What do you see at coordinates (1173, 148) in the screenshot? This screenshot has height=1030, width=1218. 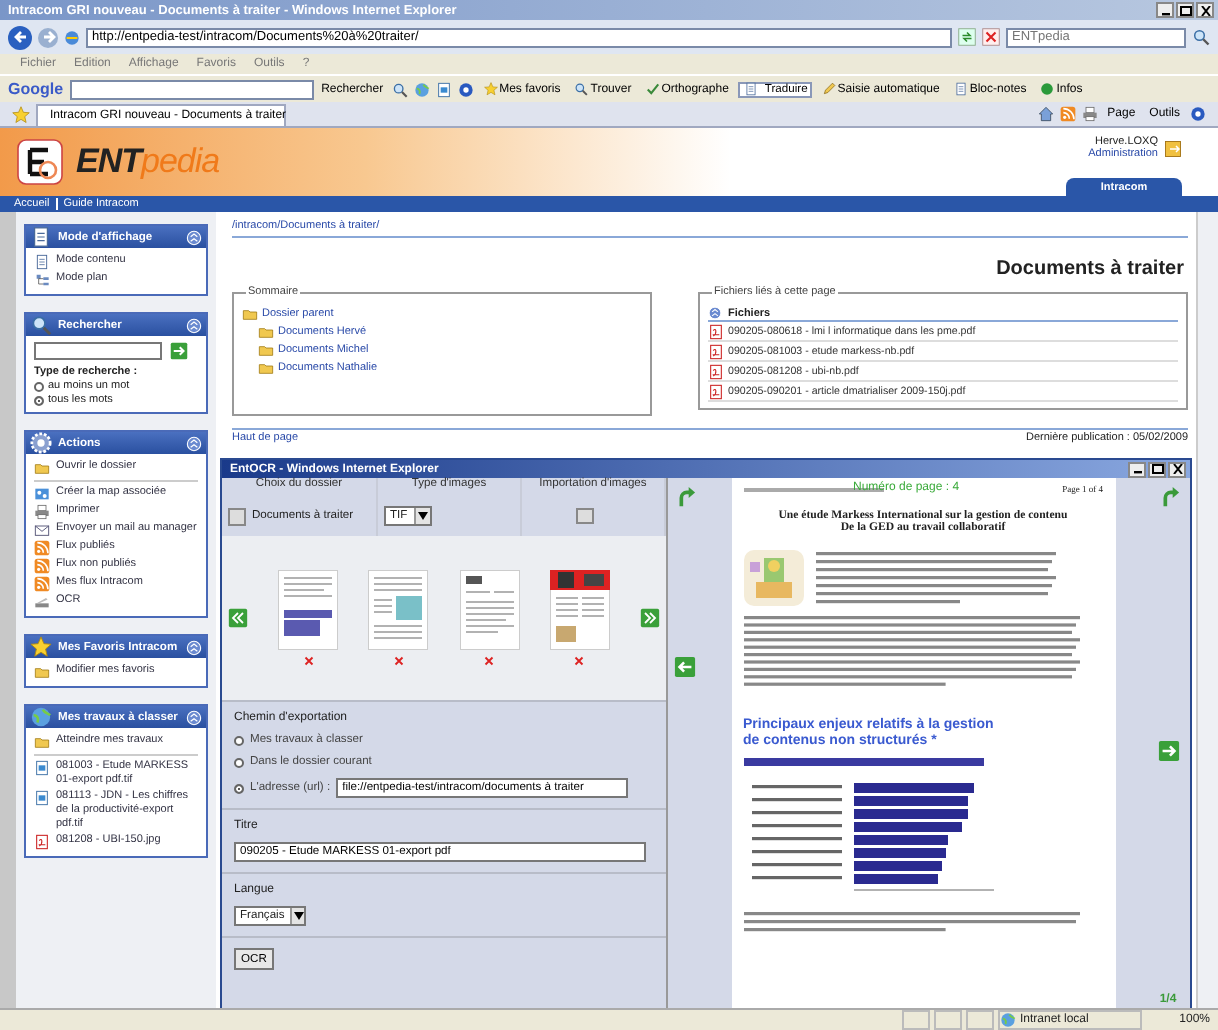 I see `exit-icon` at bounding box center [1173, 148].